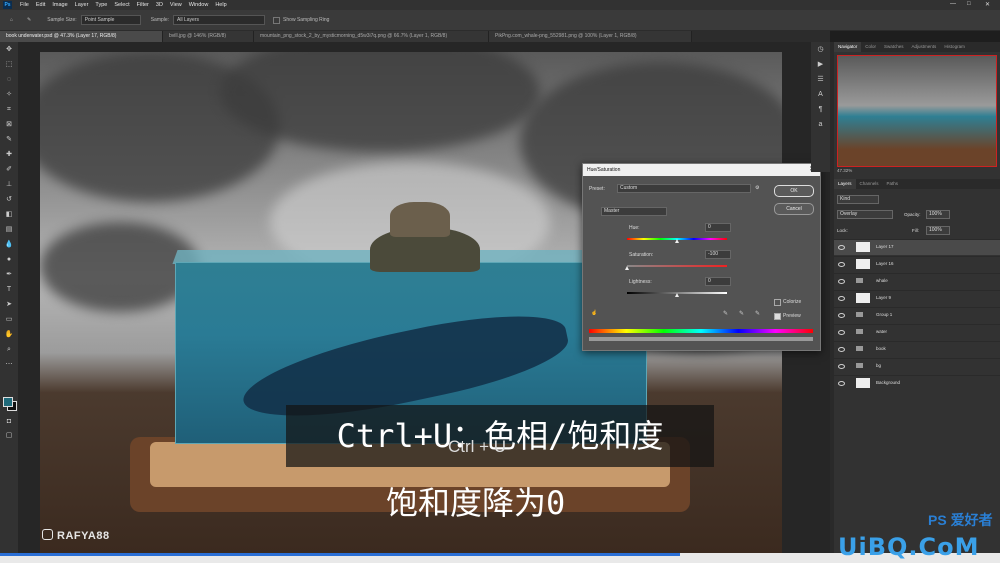  Describe the element at coordinates (121, 5) in the screenshot. I see `menu-select: Select` at that location.